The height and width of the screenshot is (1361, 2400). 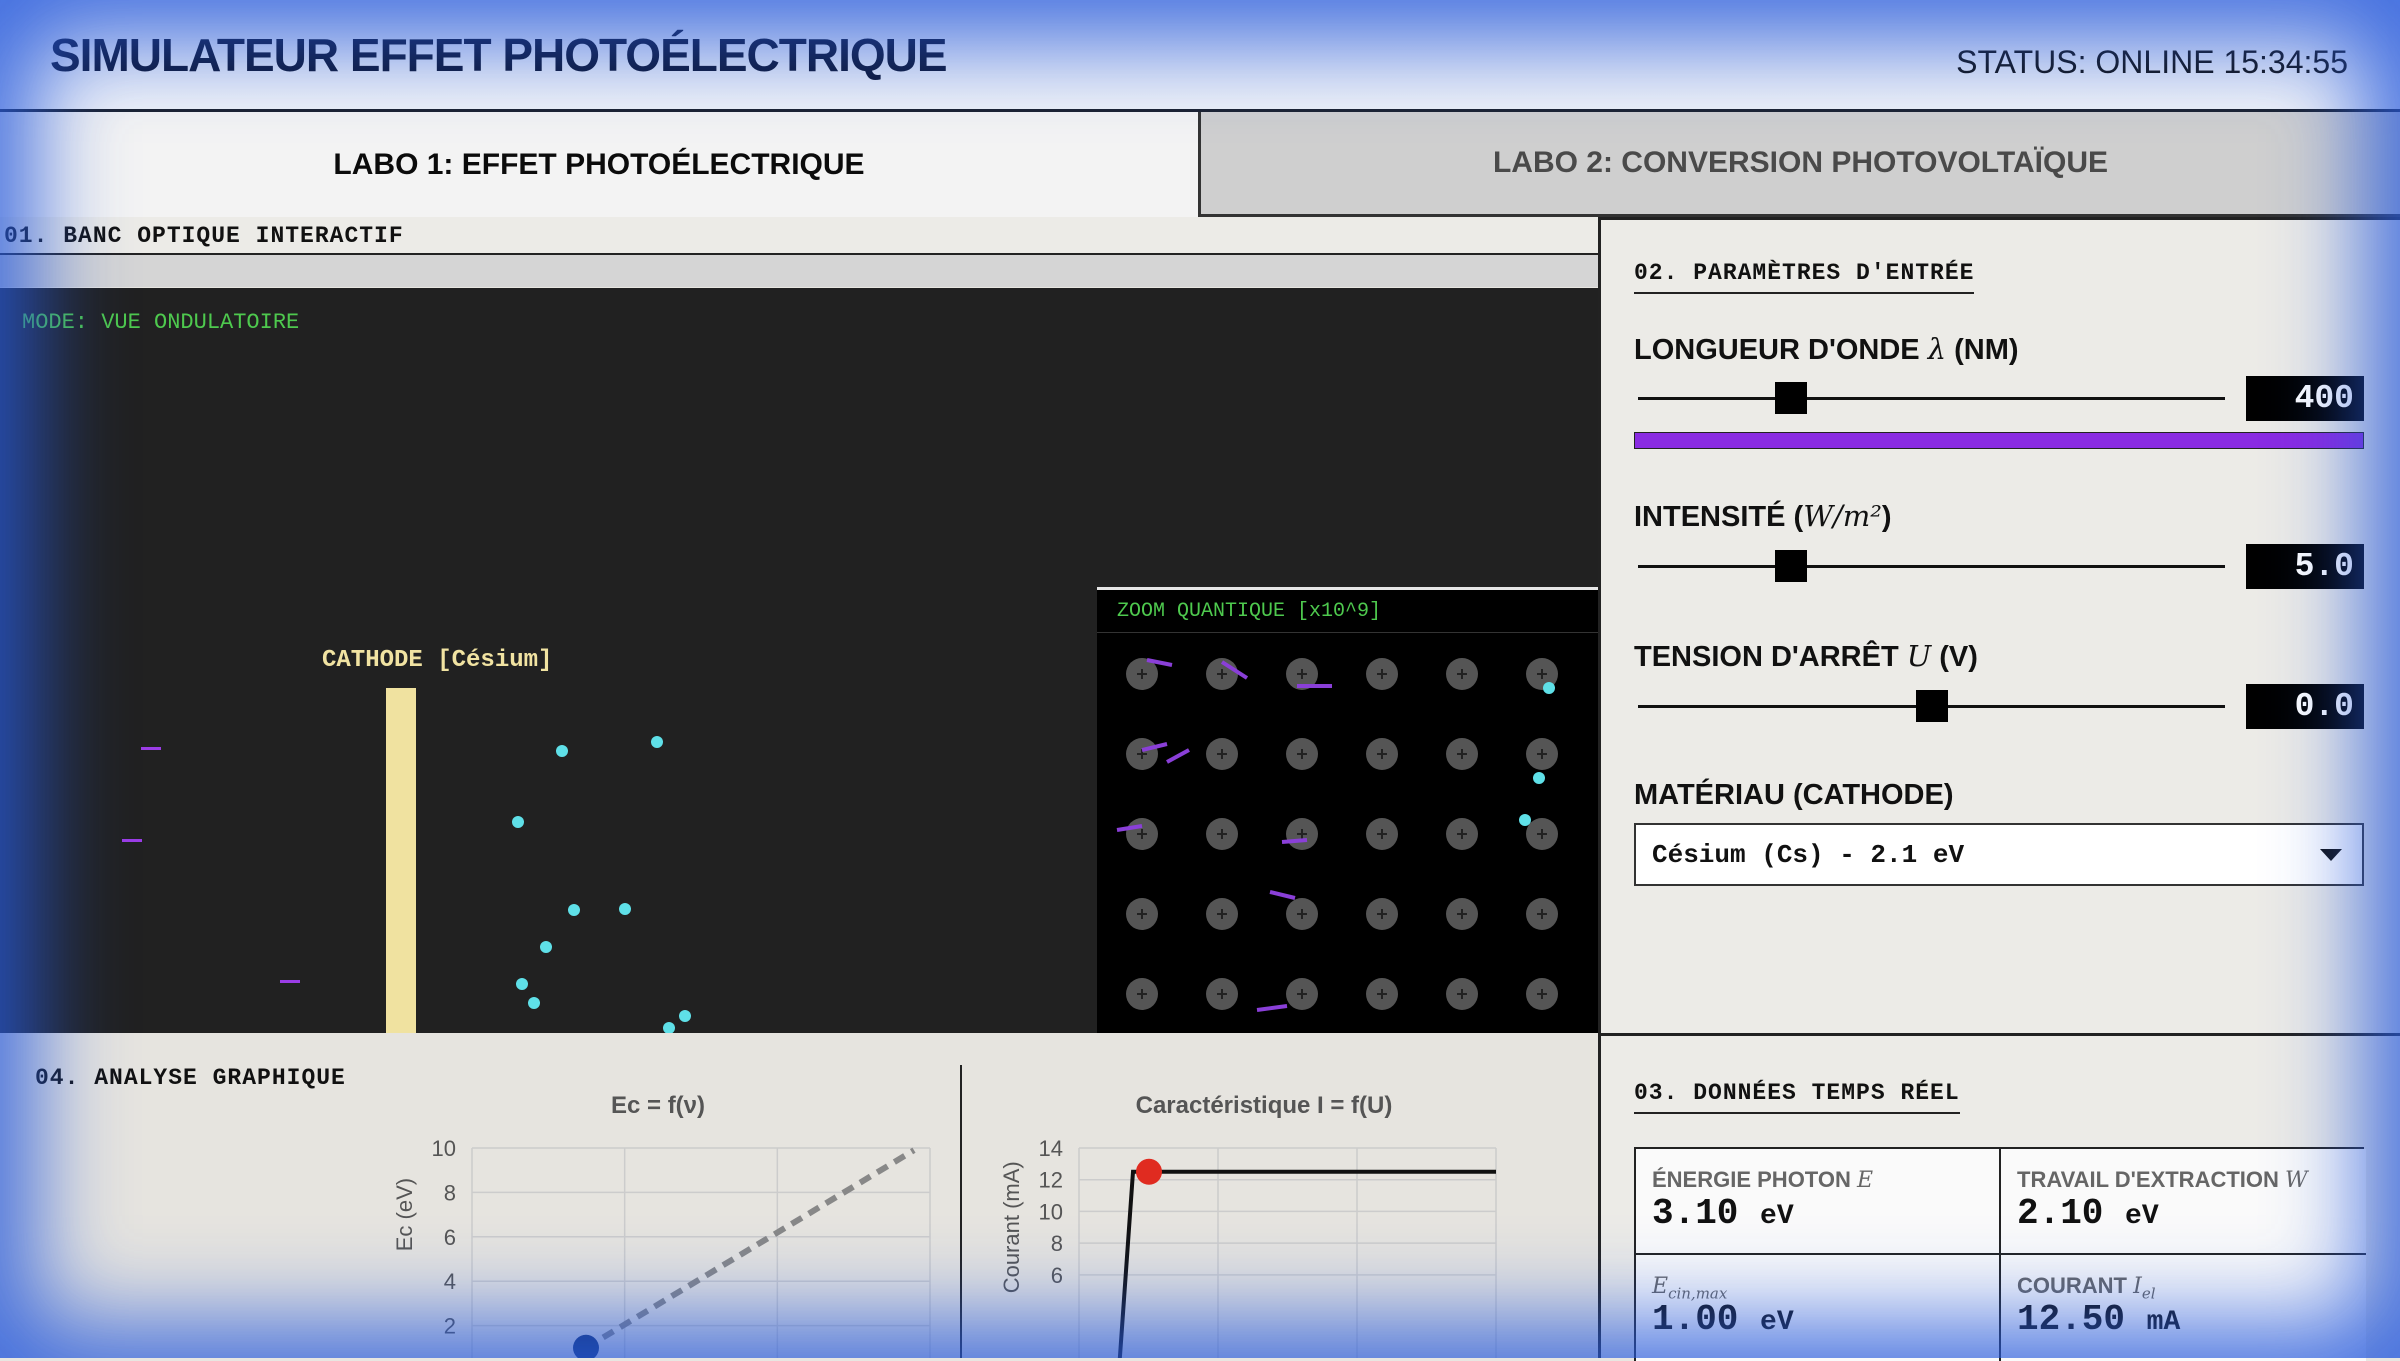 What do you see at coordinates (2183, 1308) in the screenshot?
I see `current-cell: COURANT Iel 12.50 mA` at bounding box center [2183, 1308].